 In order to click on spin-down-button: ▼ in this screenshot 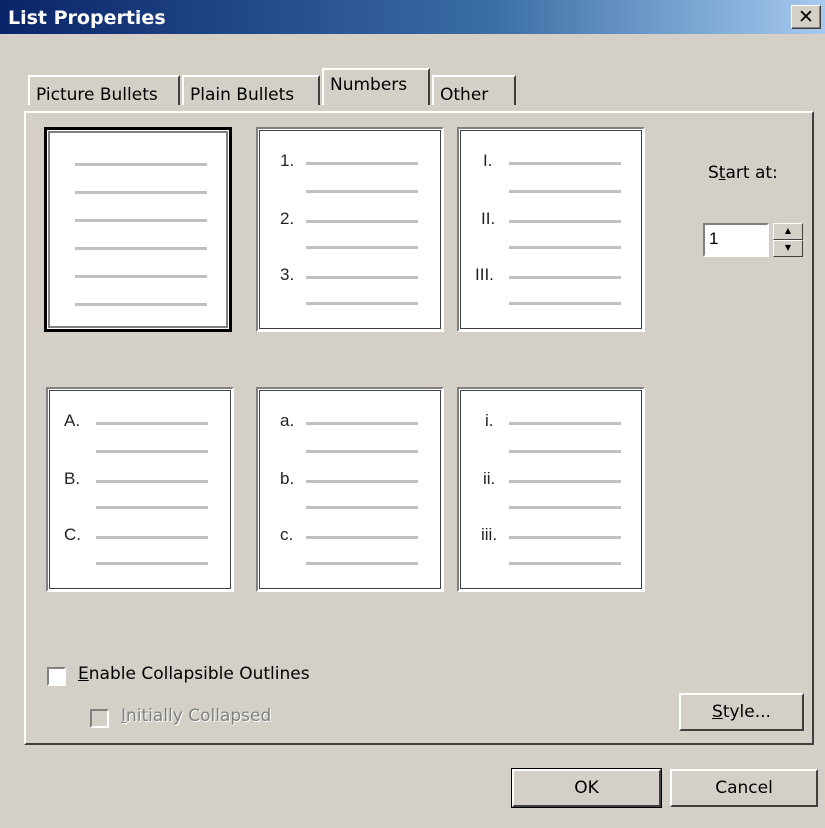, I will do `click(788, 248)`.